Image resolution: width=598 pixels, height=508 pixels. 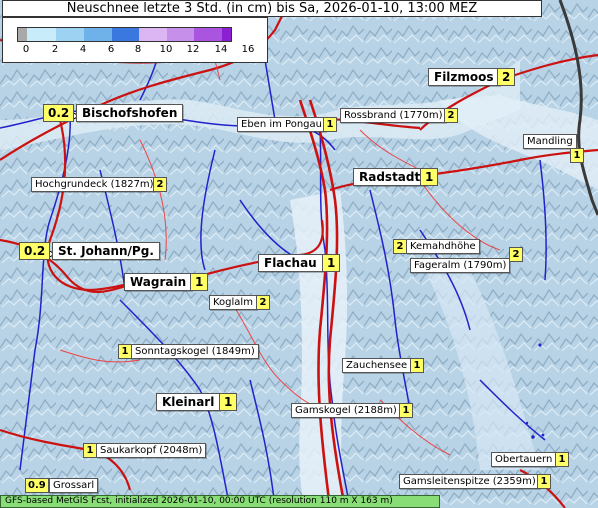 What do you see at coordinates (90, 450) in the screenshot?
I see `snow-value-saukarkopf: 1` at bounding box center [90, 450].